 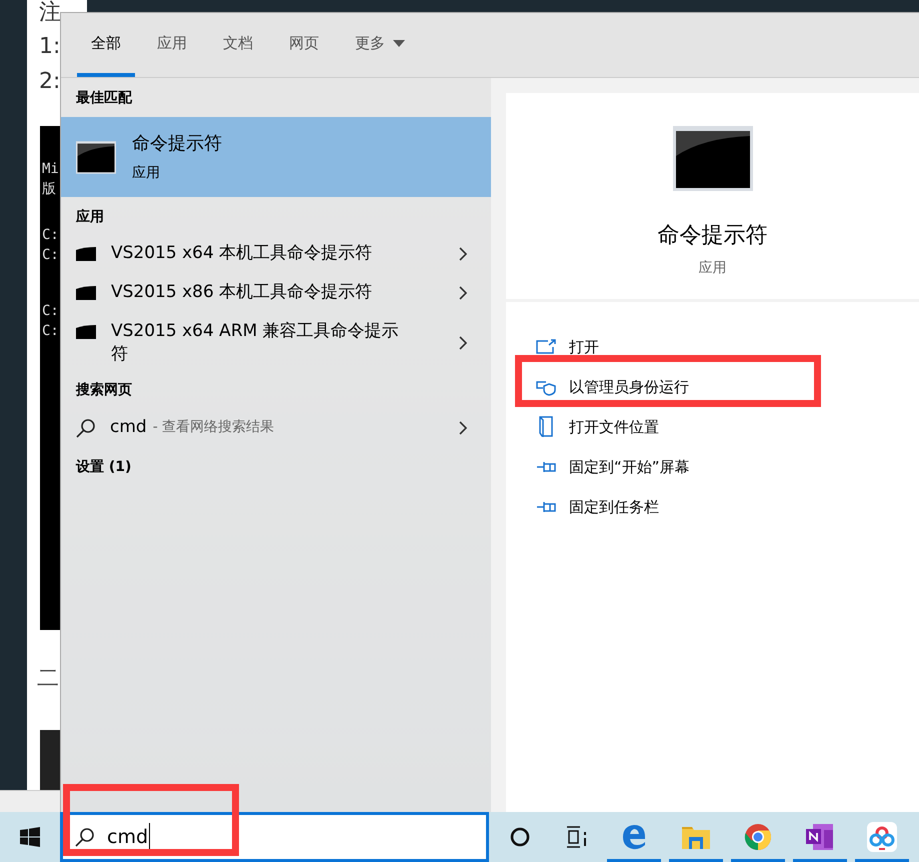 What do you see at coordinates (146, 173) in the screenshot?
I see `item-subtitle: 应用` at bounding box center [146, 173].